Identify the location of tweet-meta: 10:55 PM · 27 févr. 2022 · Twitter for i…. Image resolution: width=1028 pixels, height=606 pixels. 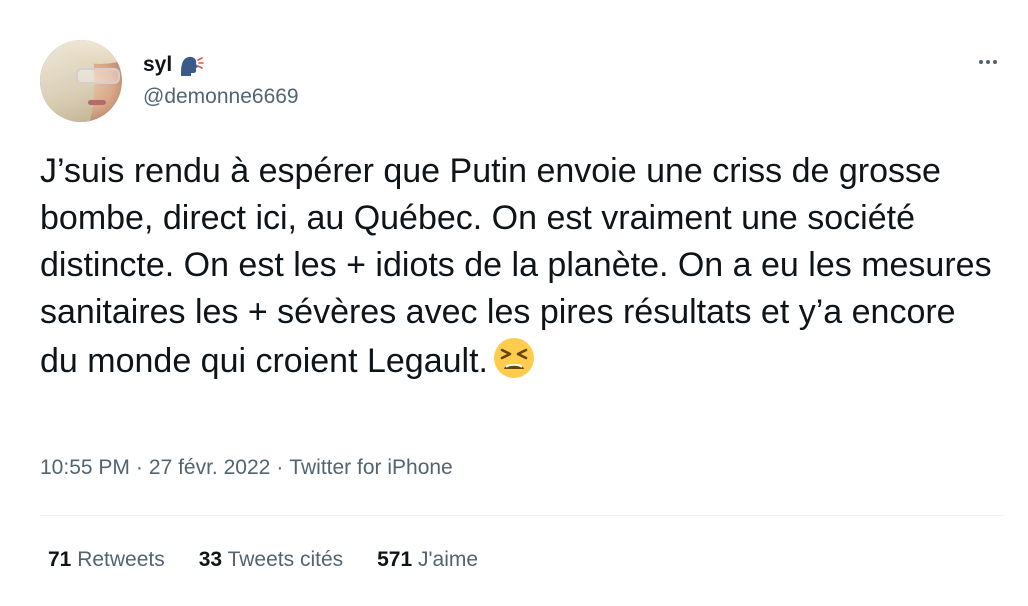
(246, 468).